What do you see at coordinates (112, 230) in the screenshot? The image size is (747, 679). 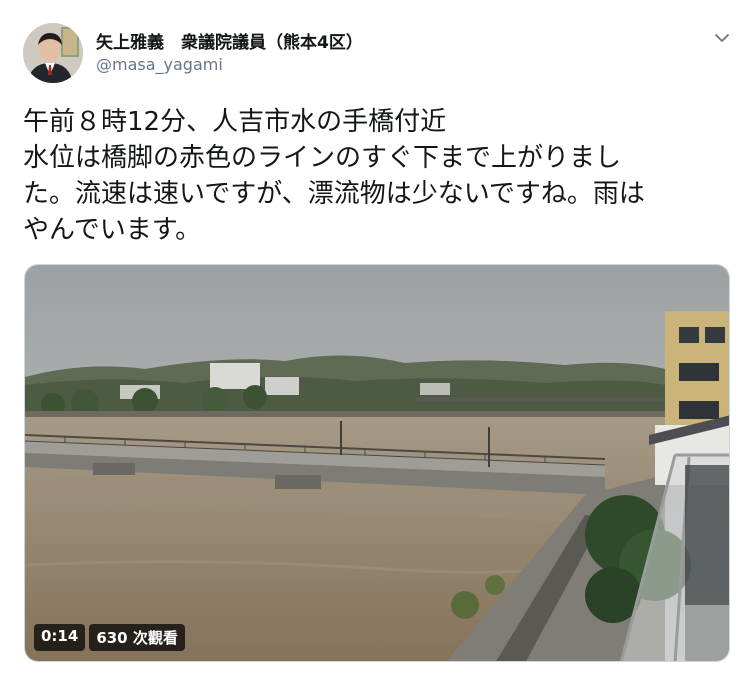 I see `tweet-line: やんでいます。` at bounding box center [112, 230].